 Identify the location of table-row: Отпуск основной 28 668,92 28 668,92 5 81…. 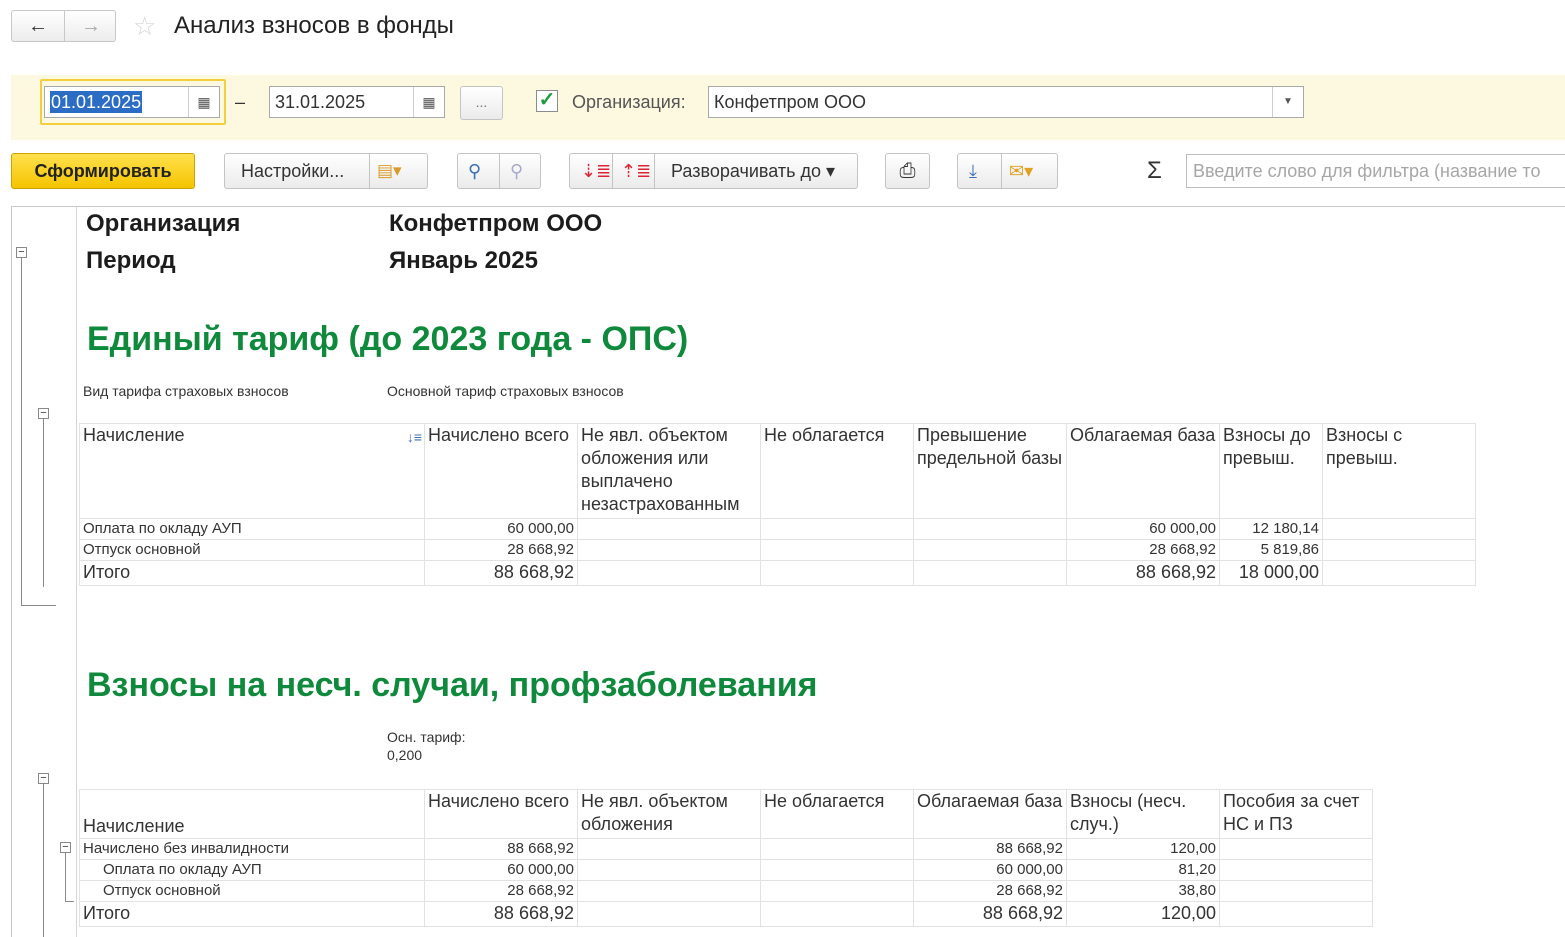
(777, 550).